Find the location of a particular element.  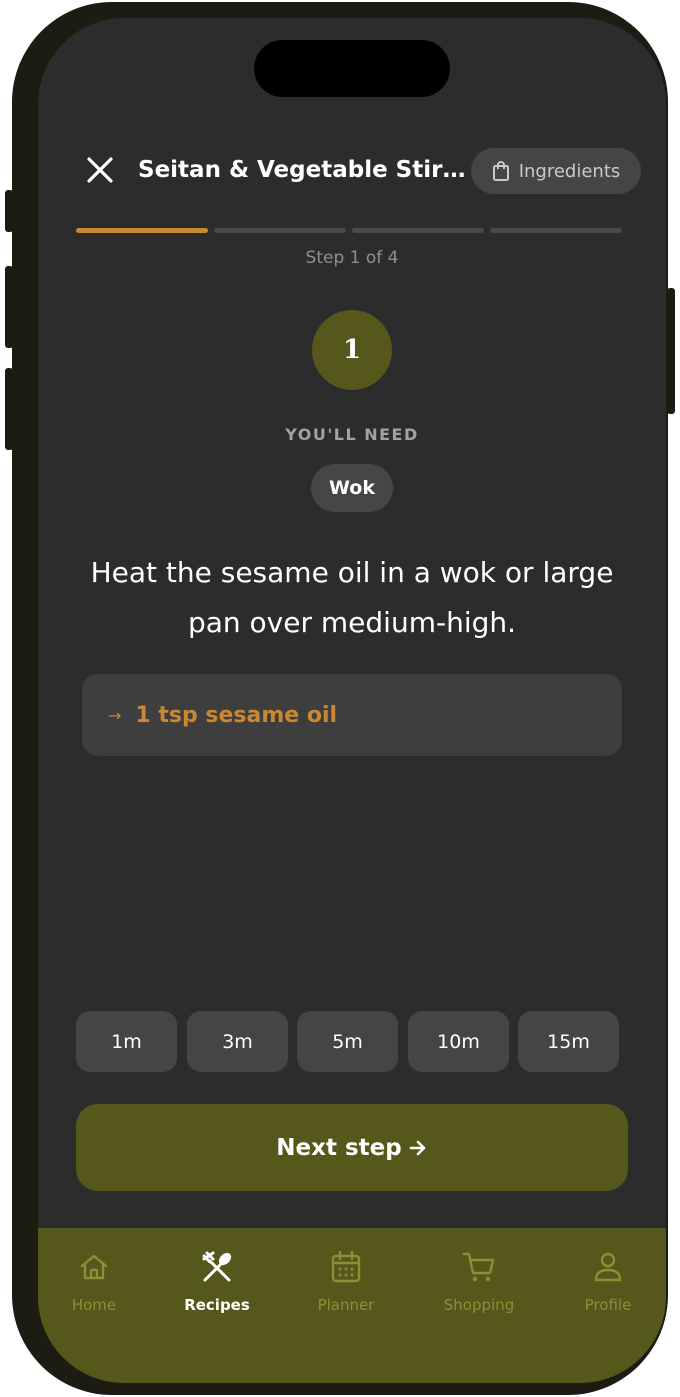

ingredients-label: Ingredients is located at coordinates (569, 171).